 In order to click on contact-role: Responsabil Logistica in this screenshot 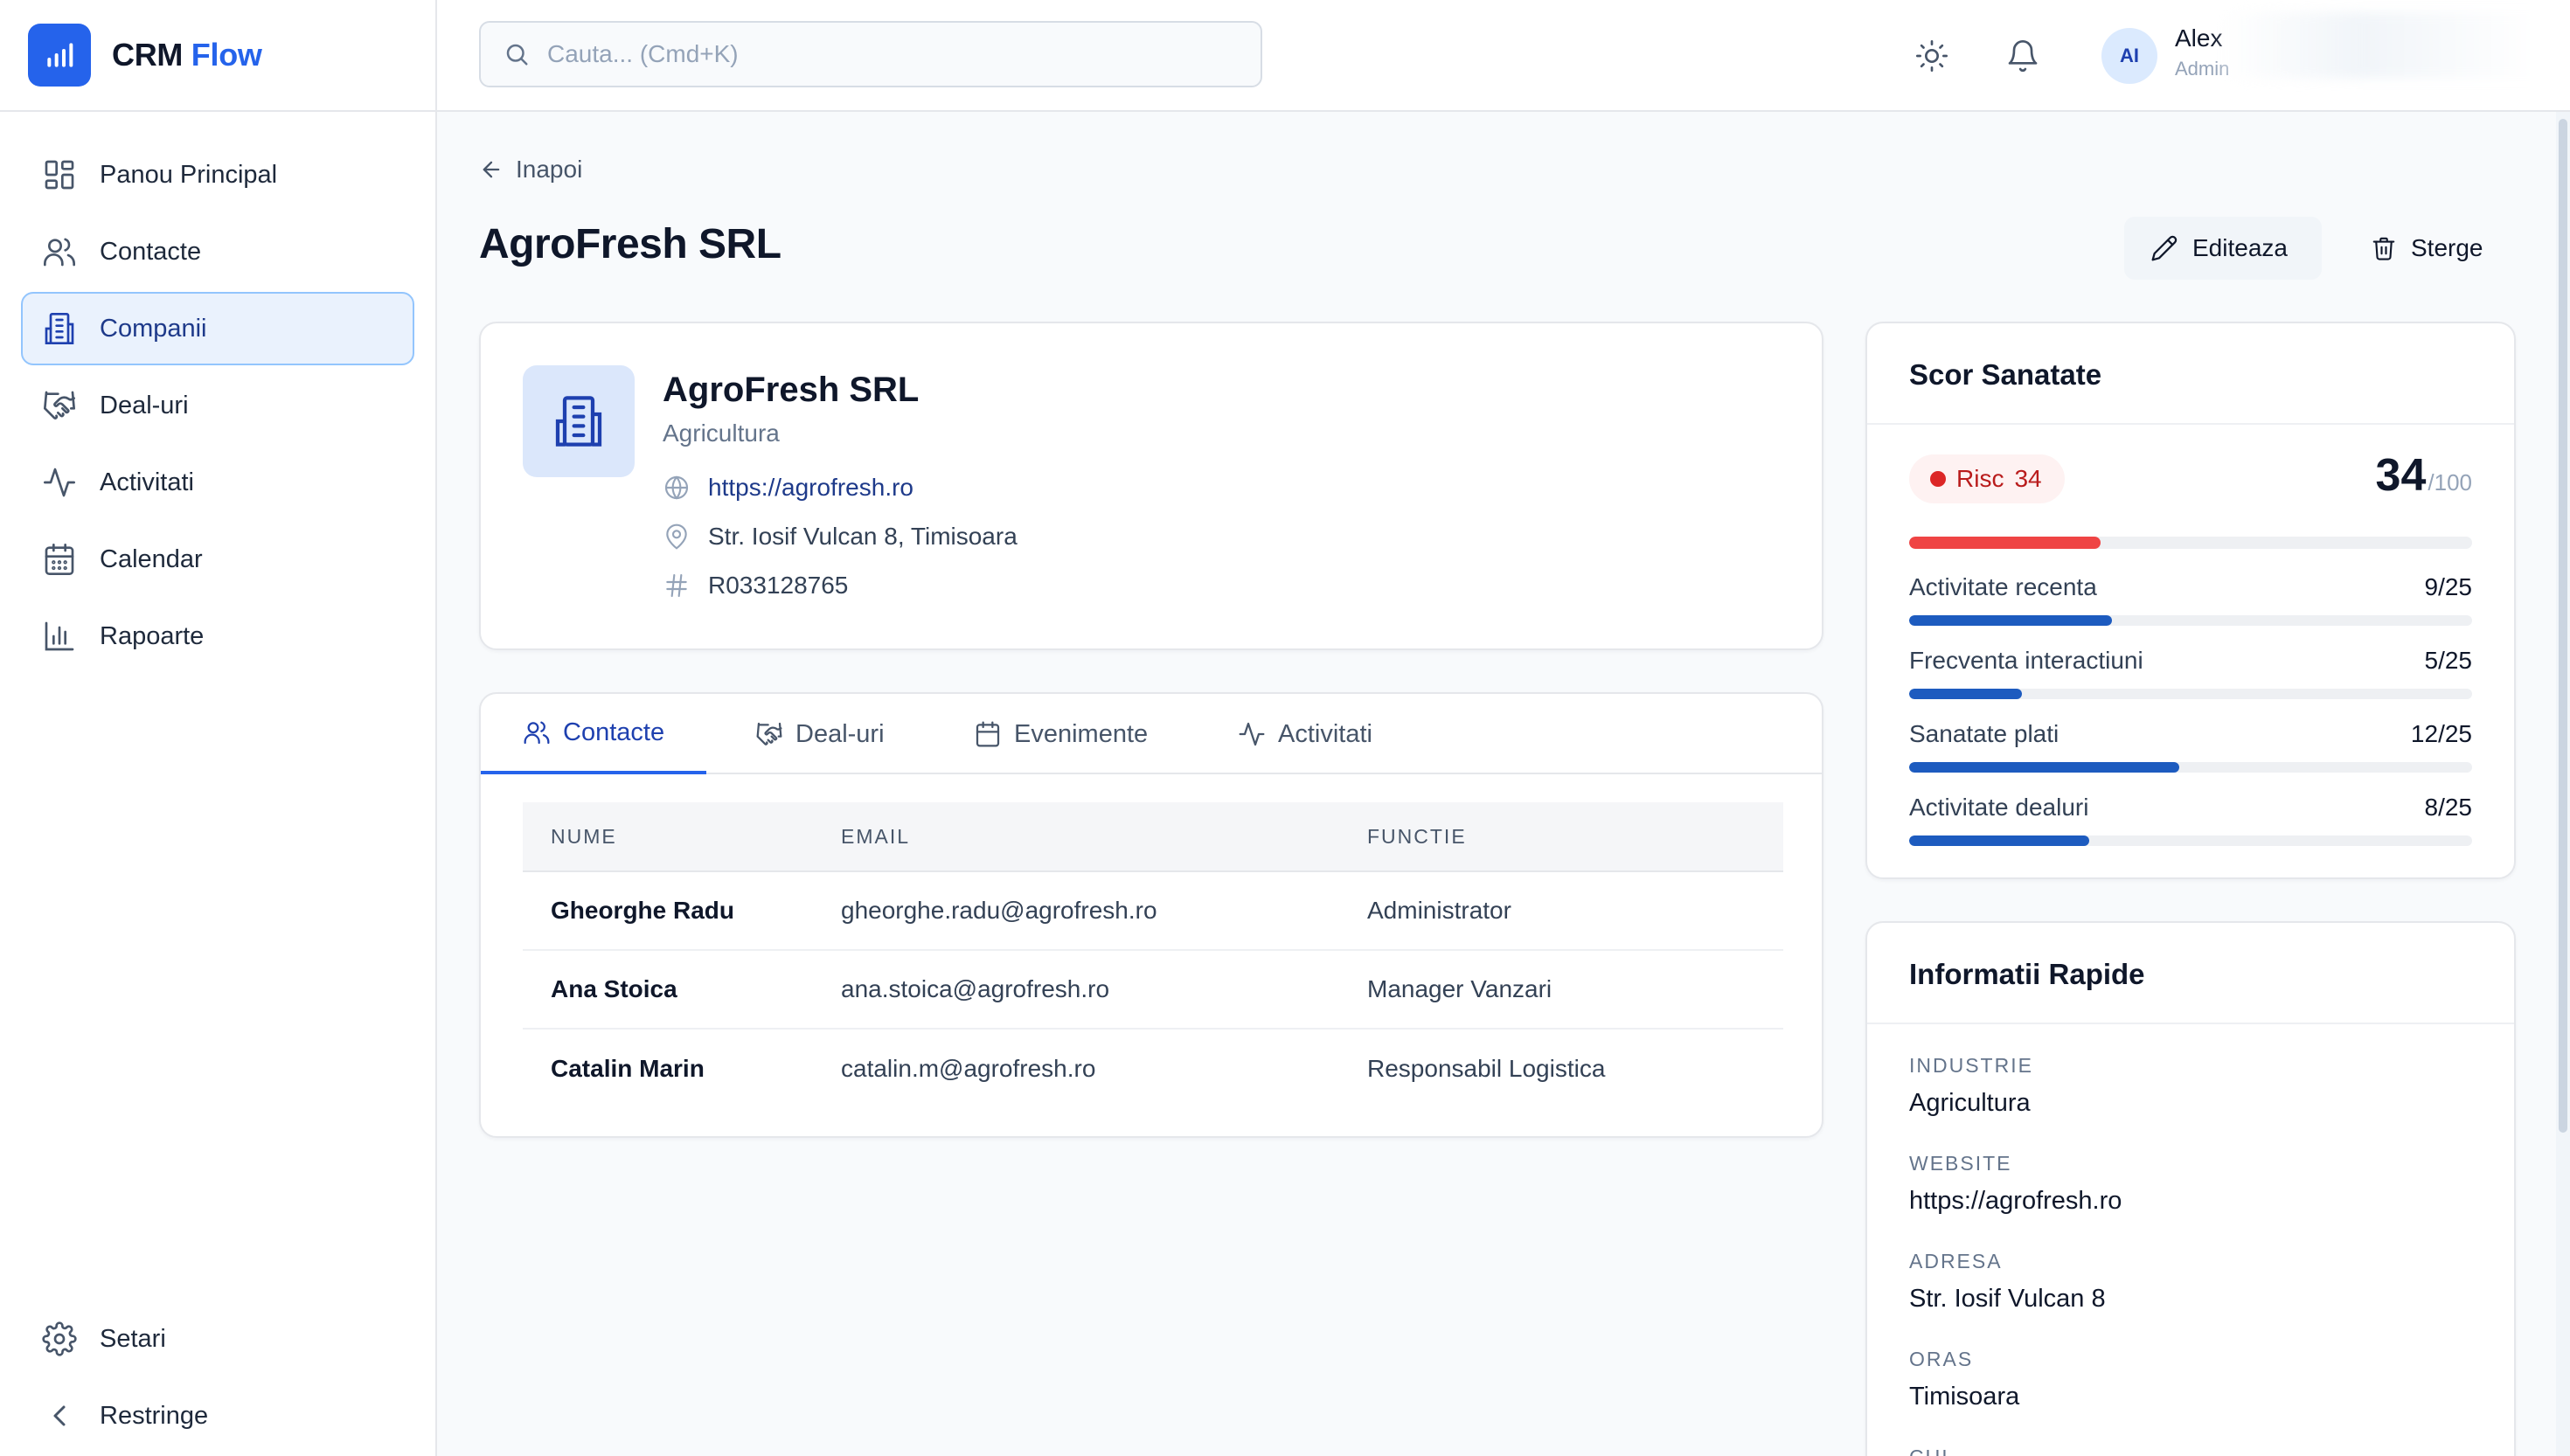, I will do `click(1486, 1068)`.